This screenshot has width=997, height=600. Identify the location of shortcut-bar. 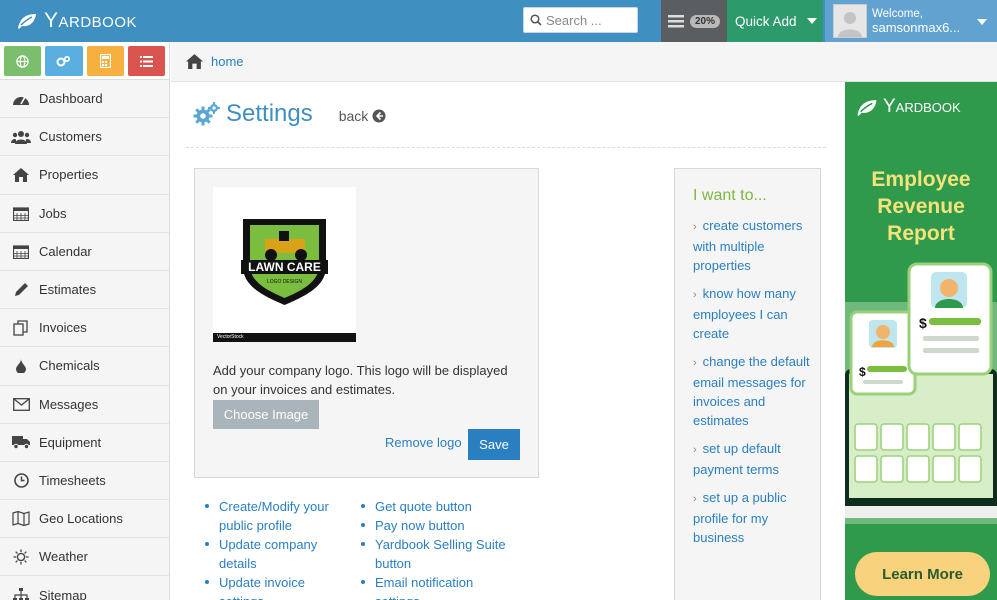
(84, 61).